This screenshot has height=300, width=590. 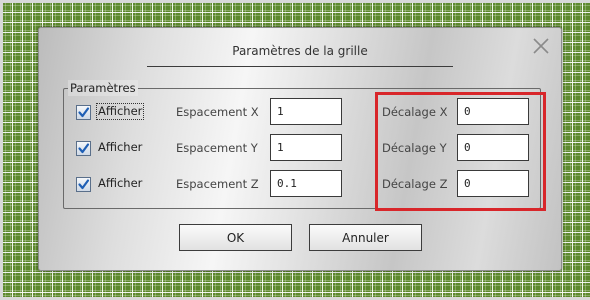 I want to click on show-z-label: Afficher, so click(x=120, y=183).